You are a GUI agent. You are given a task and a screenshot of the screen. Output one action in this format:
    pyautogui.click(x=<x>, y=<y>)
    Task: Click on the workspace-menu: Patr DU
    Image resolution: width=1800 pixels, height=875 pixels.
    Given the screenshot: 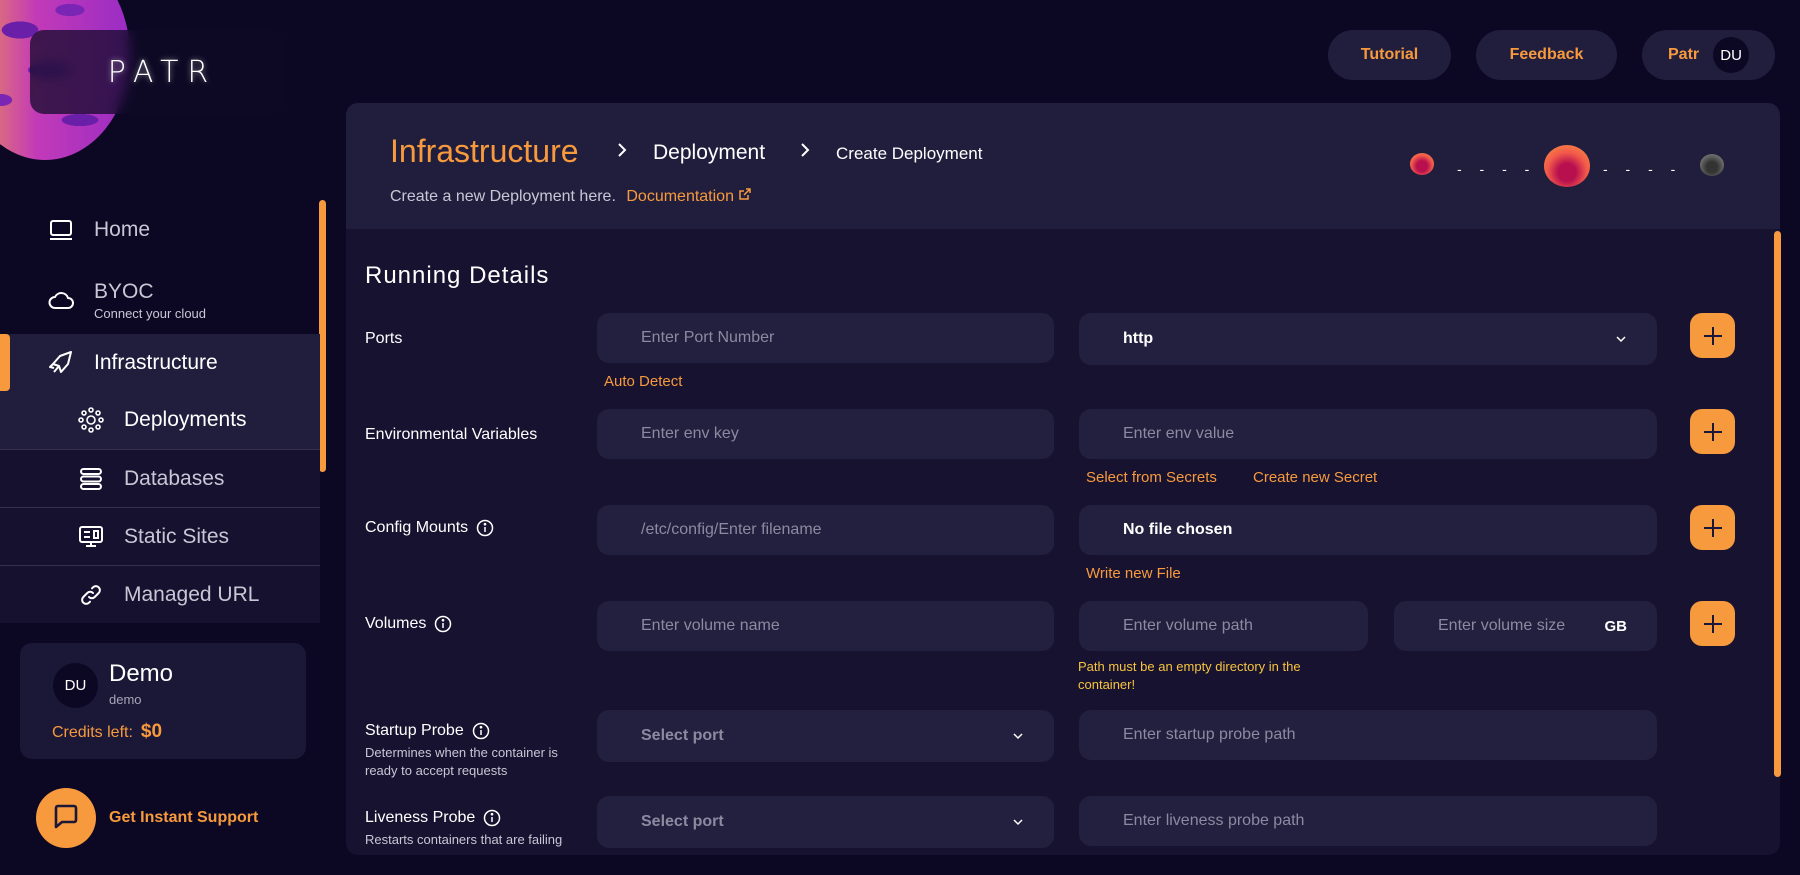 What is the action you would take?
    pyautogui.click(x=1708, y=55)
    